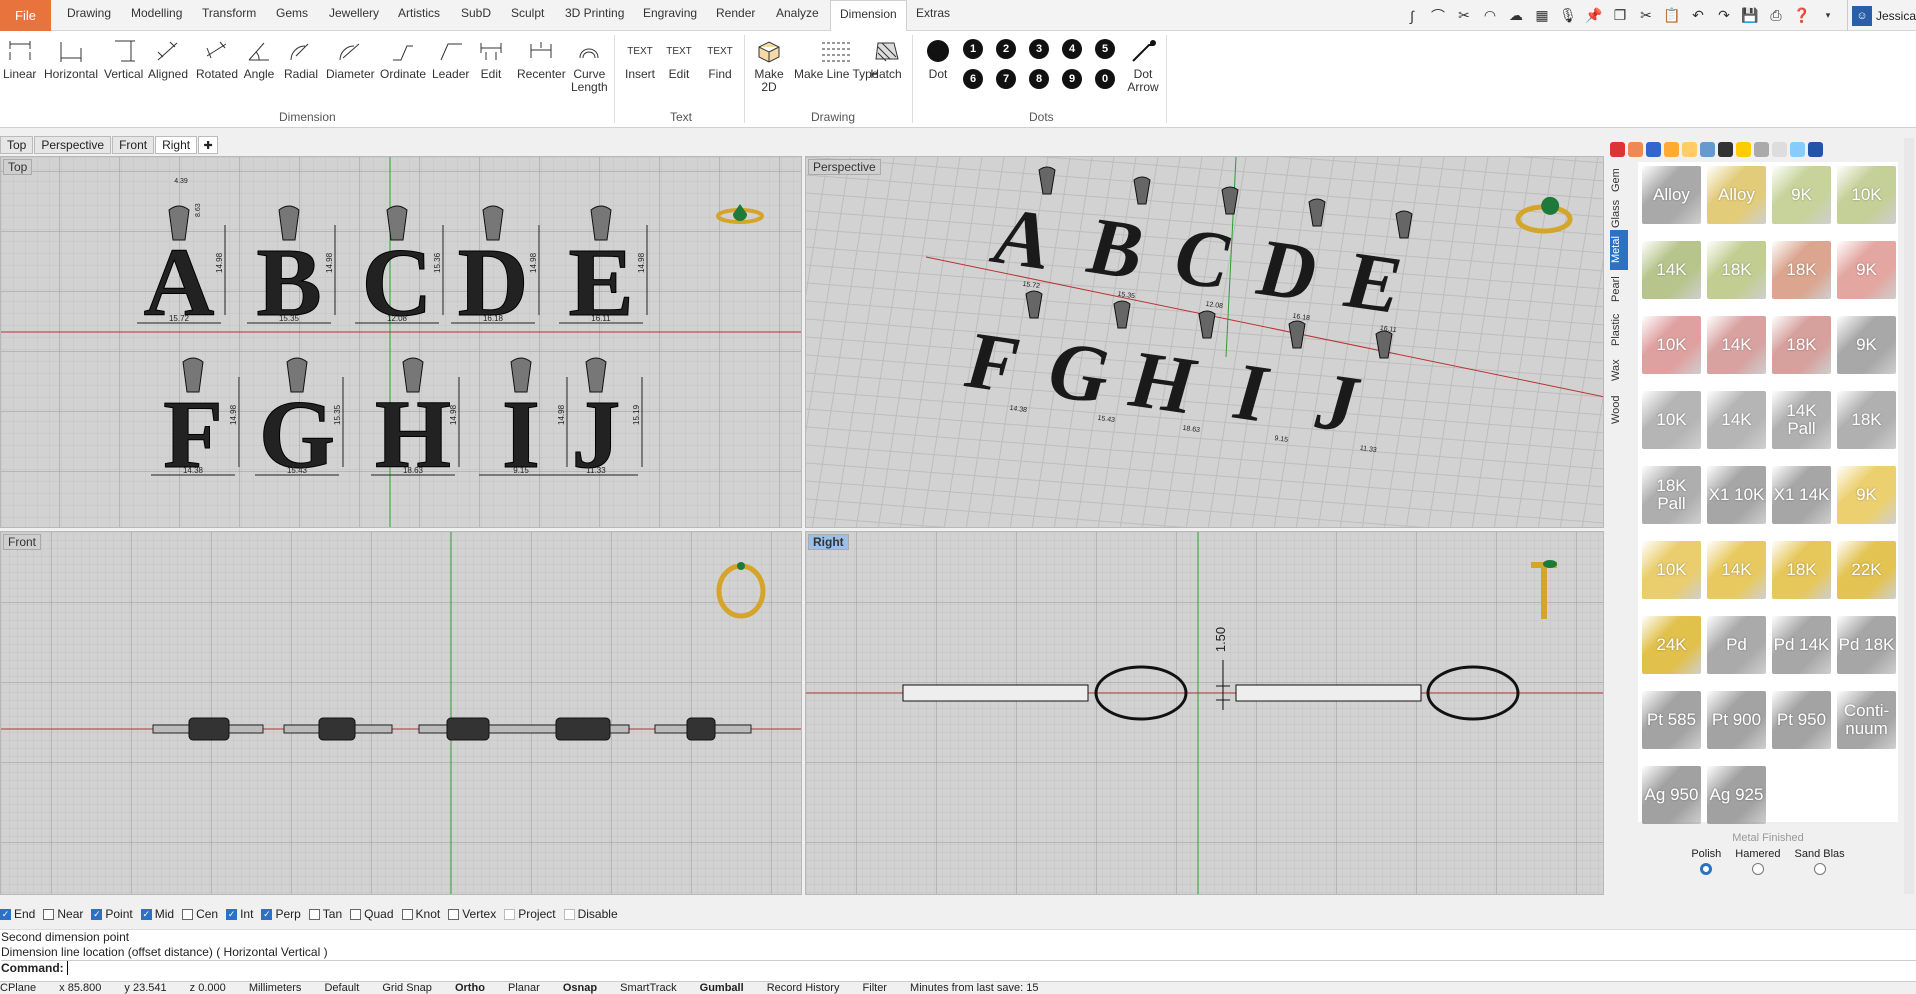 The width and height of the screenshot is (1916, 994). What do you see at coordinates (1672, 16) in the screenshot?
I see `paste-icon: 📋` at bounding box center [1672, 16].